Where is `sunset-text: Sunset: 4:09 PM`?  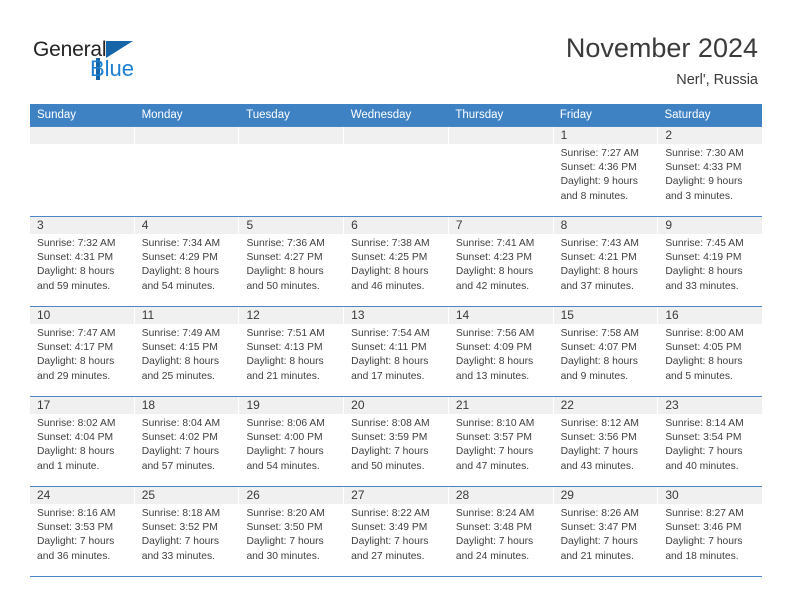 sunset-text: Sunset: 4:09 PM is located at coordinates (494, 348).